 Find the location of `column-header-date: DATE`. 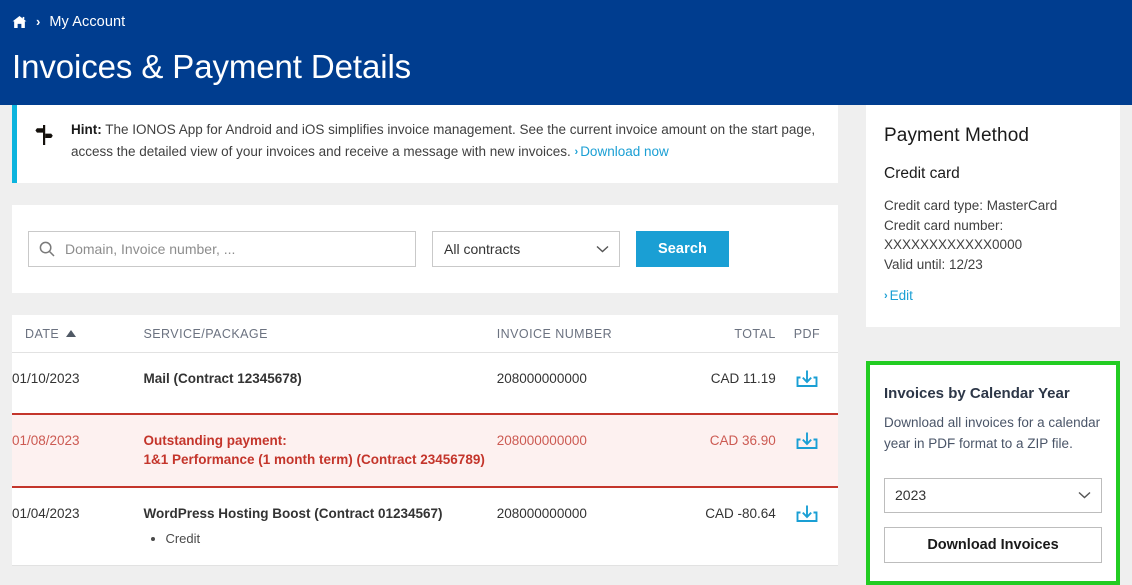

column-header-date: DATE is located at coordinates (78, 334).